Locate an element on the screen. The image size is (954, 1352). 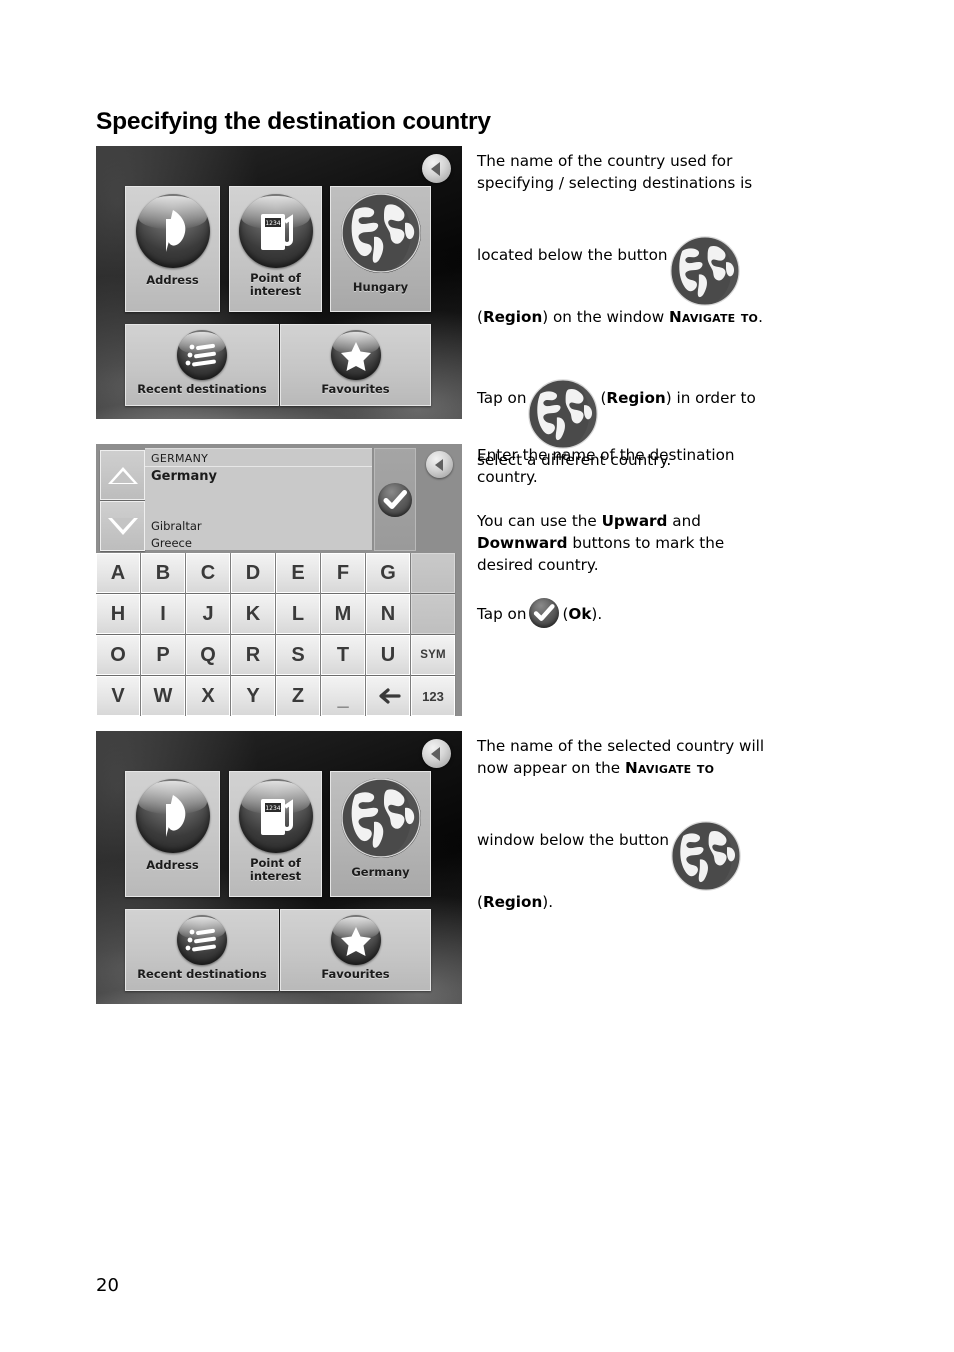
text-line: You can use the Upward and is located at coordinates (589, 521).